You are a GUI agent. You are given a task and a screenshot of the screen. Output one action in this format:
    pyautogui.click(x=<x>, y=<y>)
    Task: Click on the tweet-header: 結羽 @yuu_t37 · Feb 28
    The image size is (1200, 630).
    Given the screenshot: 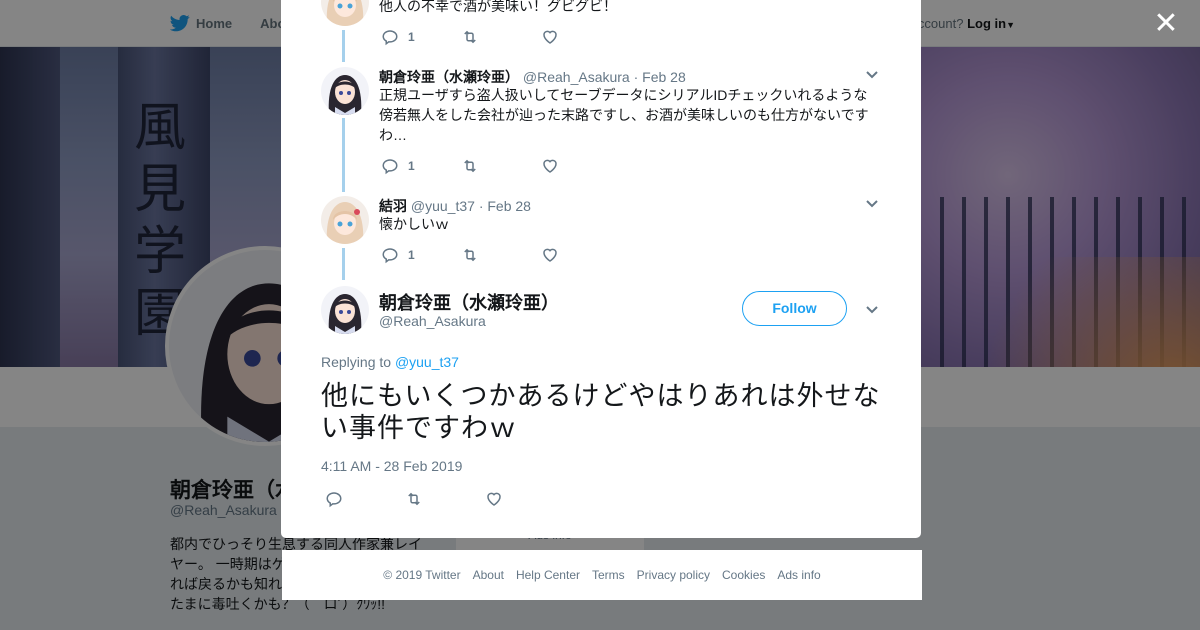 What is the action you would take?
    pyautogui.click(x=455, y=206)
    